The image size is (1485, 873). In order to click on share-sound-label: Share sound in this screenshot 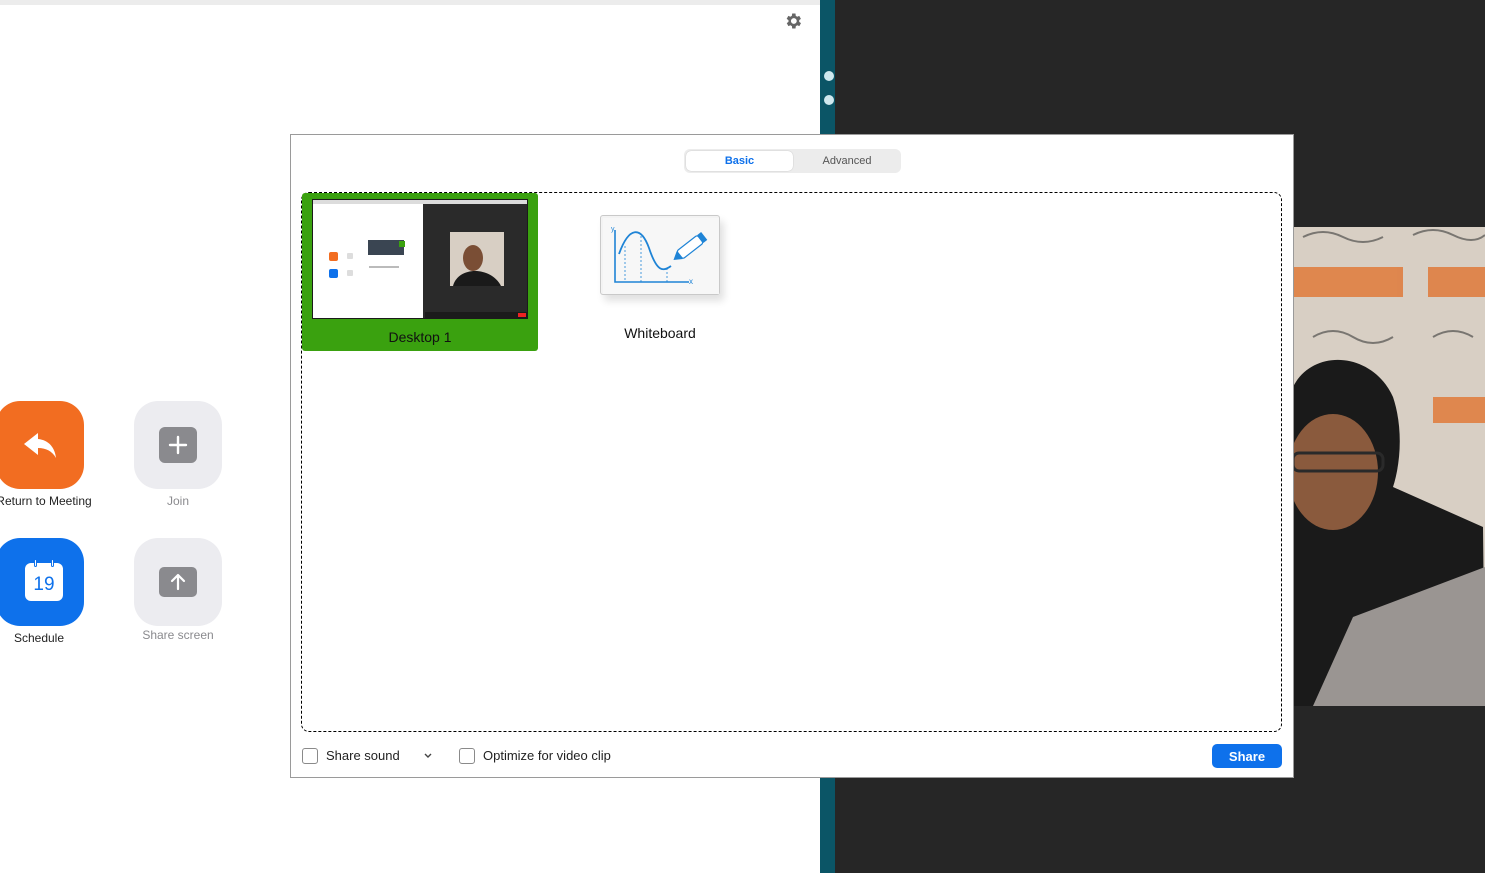, I will do `click(363, 755)`.